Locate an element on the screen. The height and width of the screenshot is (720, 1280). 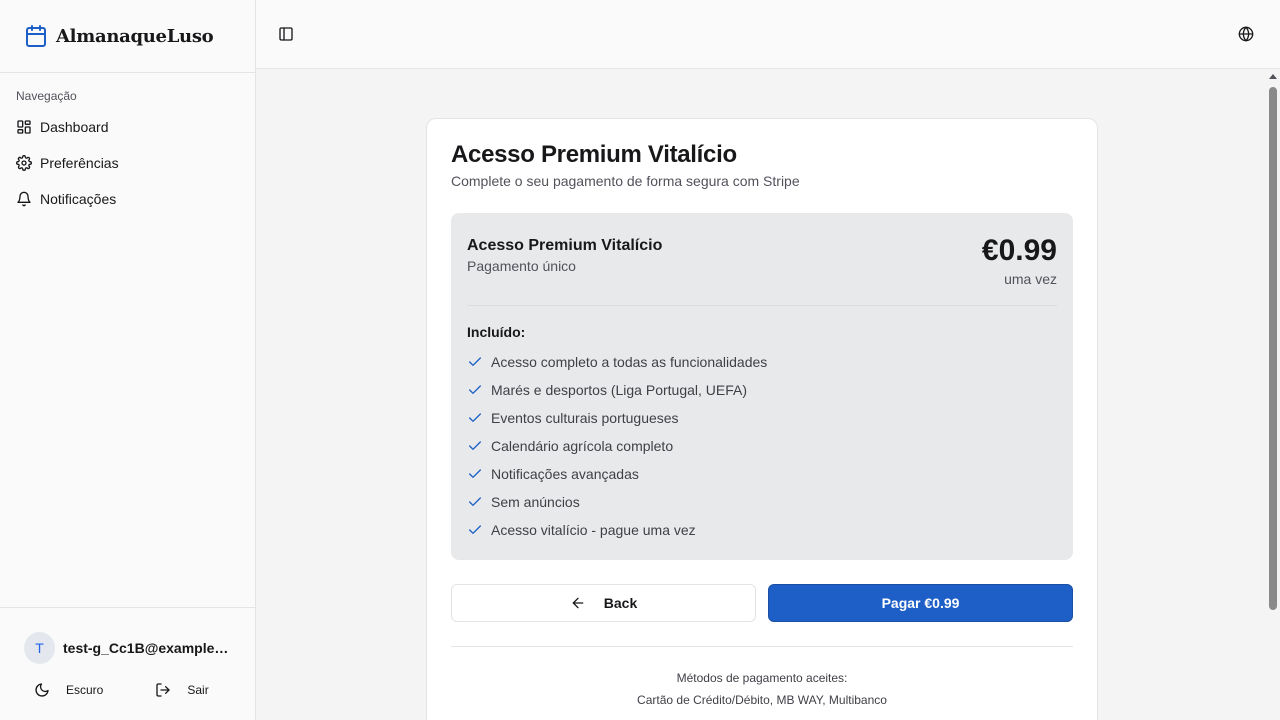
bell-icon is located at coordinates (24, 199).